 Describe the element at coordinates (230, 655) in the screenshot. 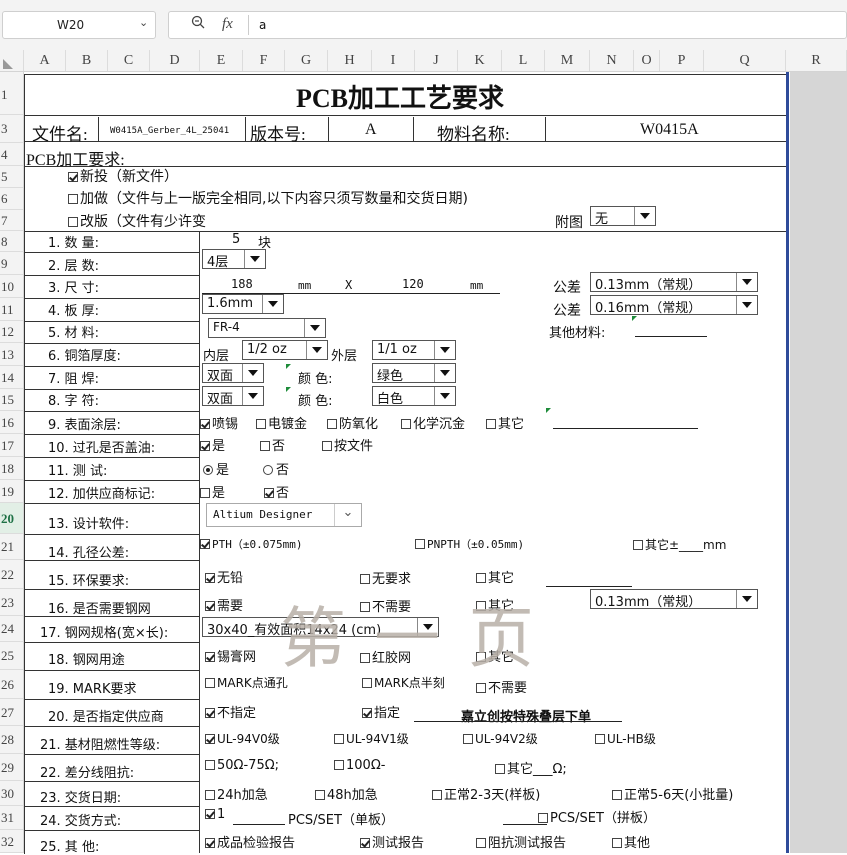

I see `use-solder: 锡膏网` at that location.